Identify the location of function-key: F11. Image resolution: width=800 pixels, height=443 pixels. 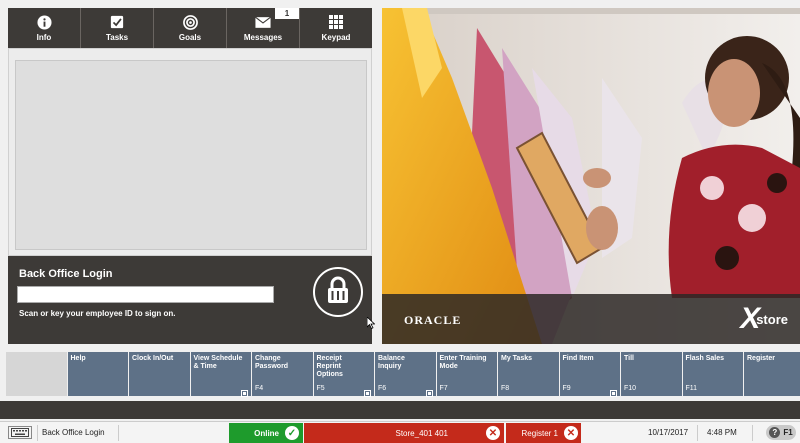
(691, 388).